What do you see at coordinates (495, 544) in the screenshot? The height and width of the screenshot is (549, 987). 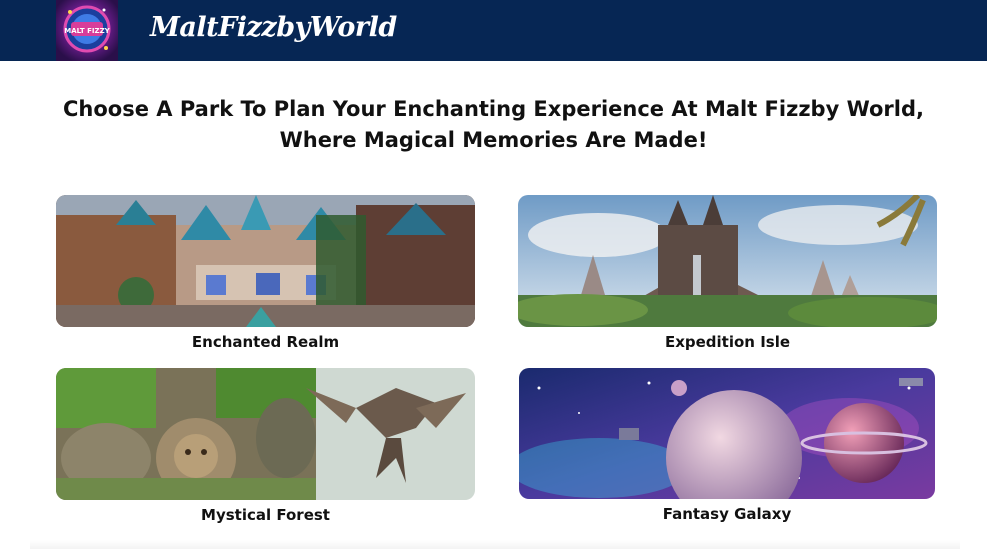 I see `footer-edge` at bounding box center [495, 544].